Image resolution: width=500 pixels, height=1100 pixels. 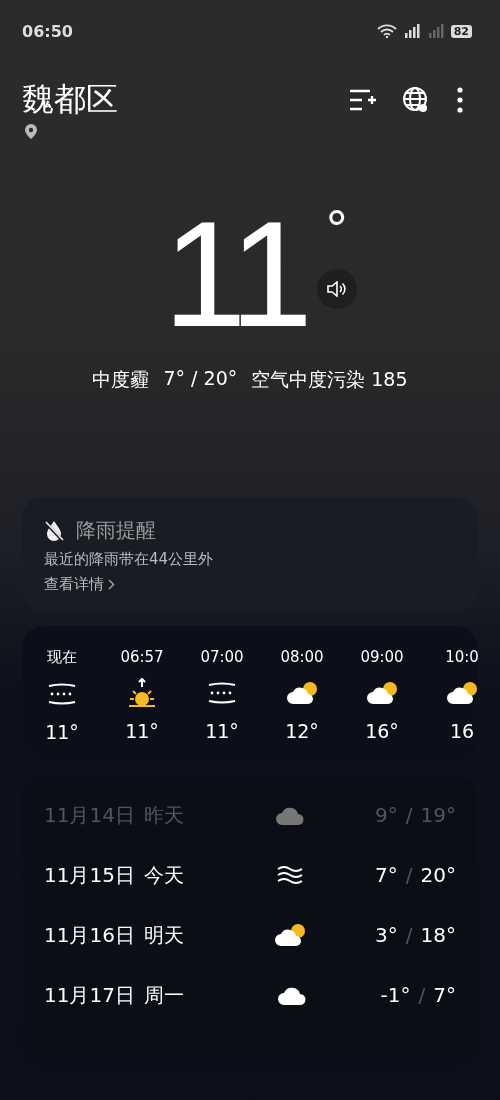 I want to click on manage-cities-button, so click(x=362, y=100).